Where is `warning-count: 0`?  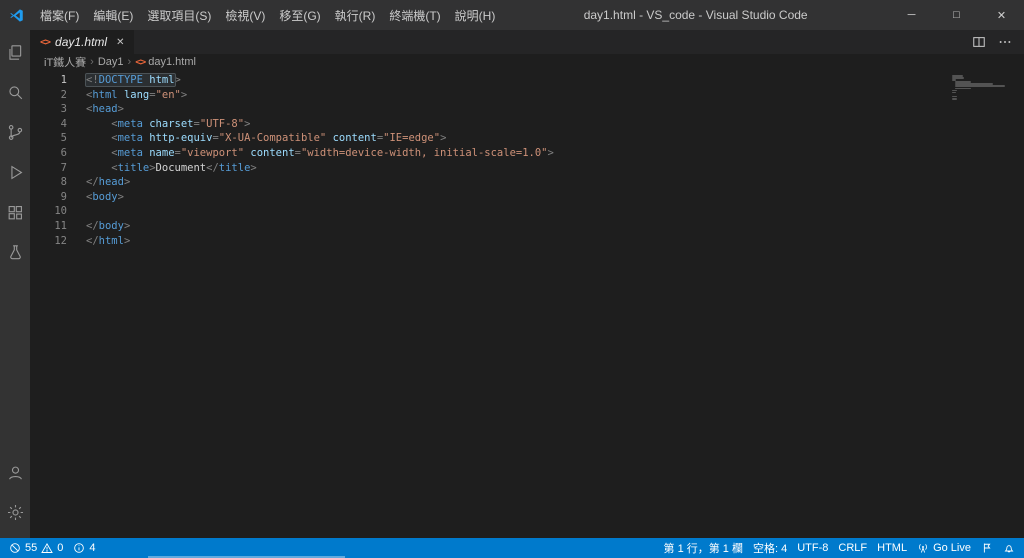
warning-count: 0 is located at coordinates (60, 548).